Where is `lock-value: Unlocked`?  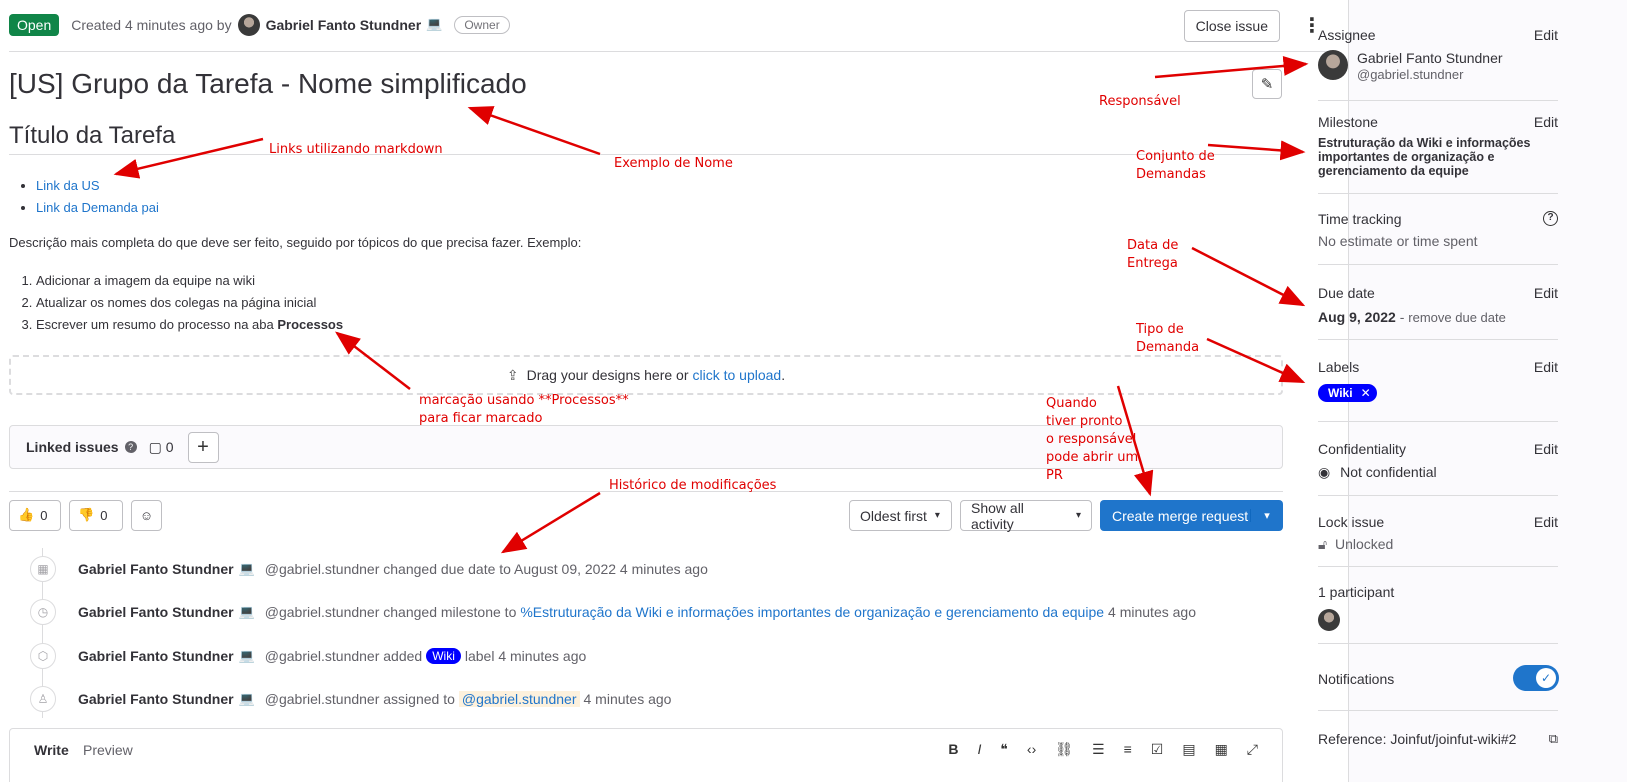
lock-value: Unlocked is located at coordinates (1364, 544).